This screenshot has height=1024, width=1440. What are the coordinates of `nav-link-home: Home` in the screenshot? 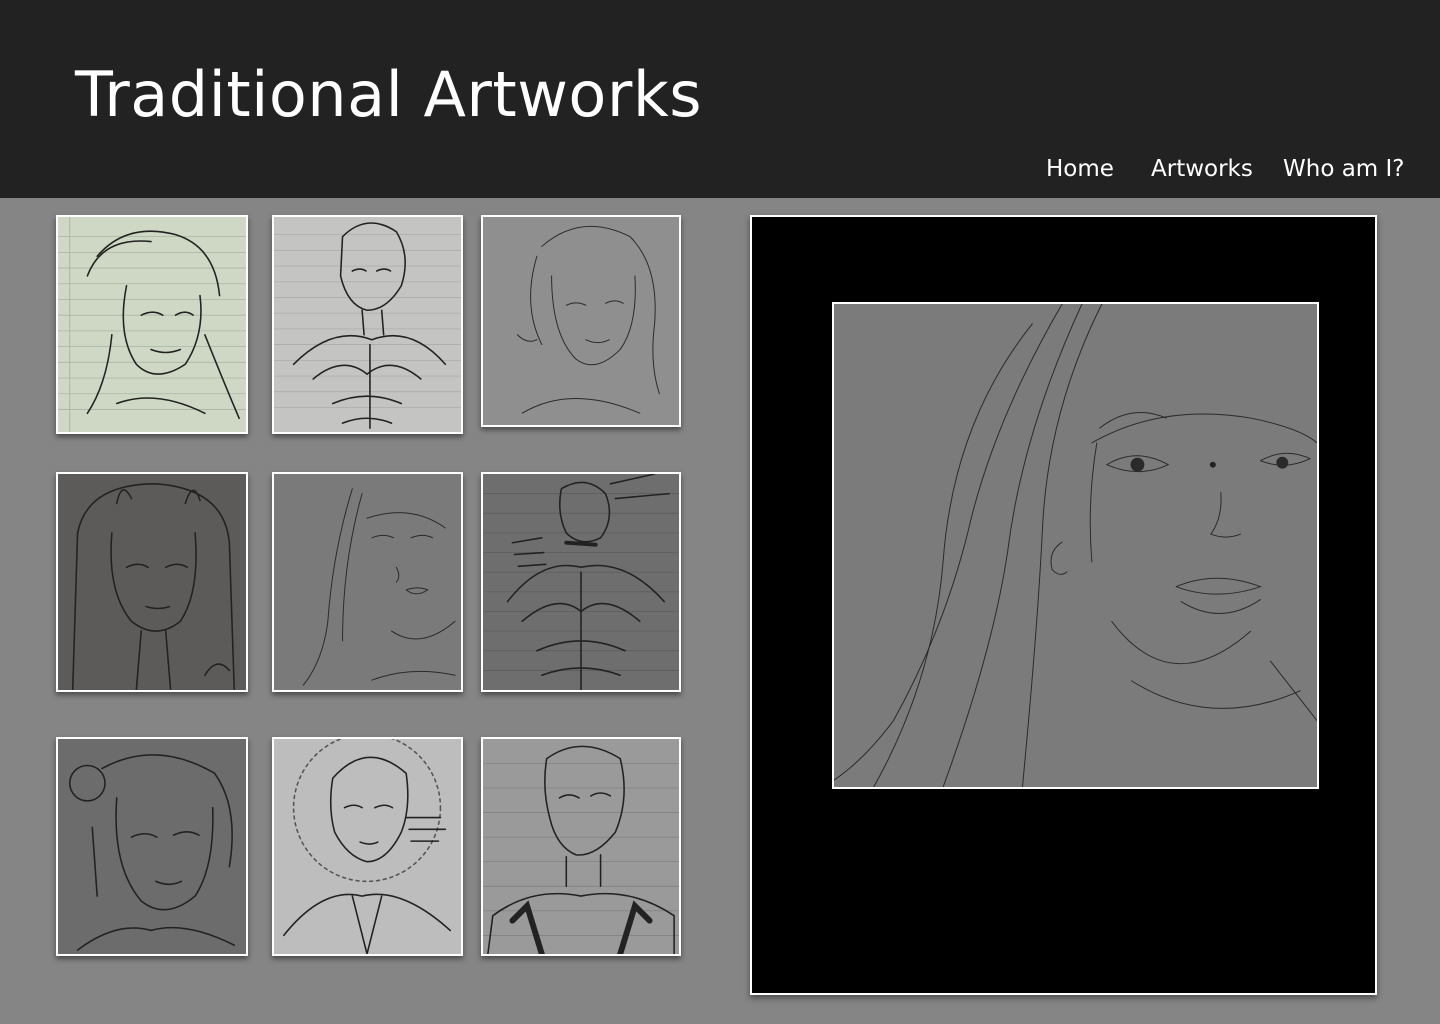 It's located at (1080, 170).